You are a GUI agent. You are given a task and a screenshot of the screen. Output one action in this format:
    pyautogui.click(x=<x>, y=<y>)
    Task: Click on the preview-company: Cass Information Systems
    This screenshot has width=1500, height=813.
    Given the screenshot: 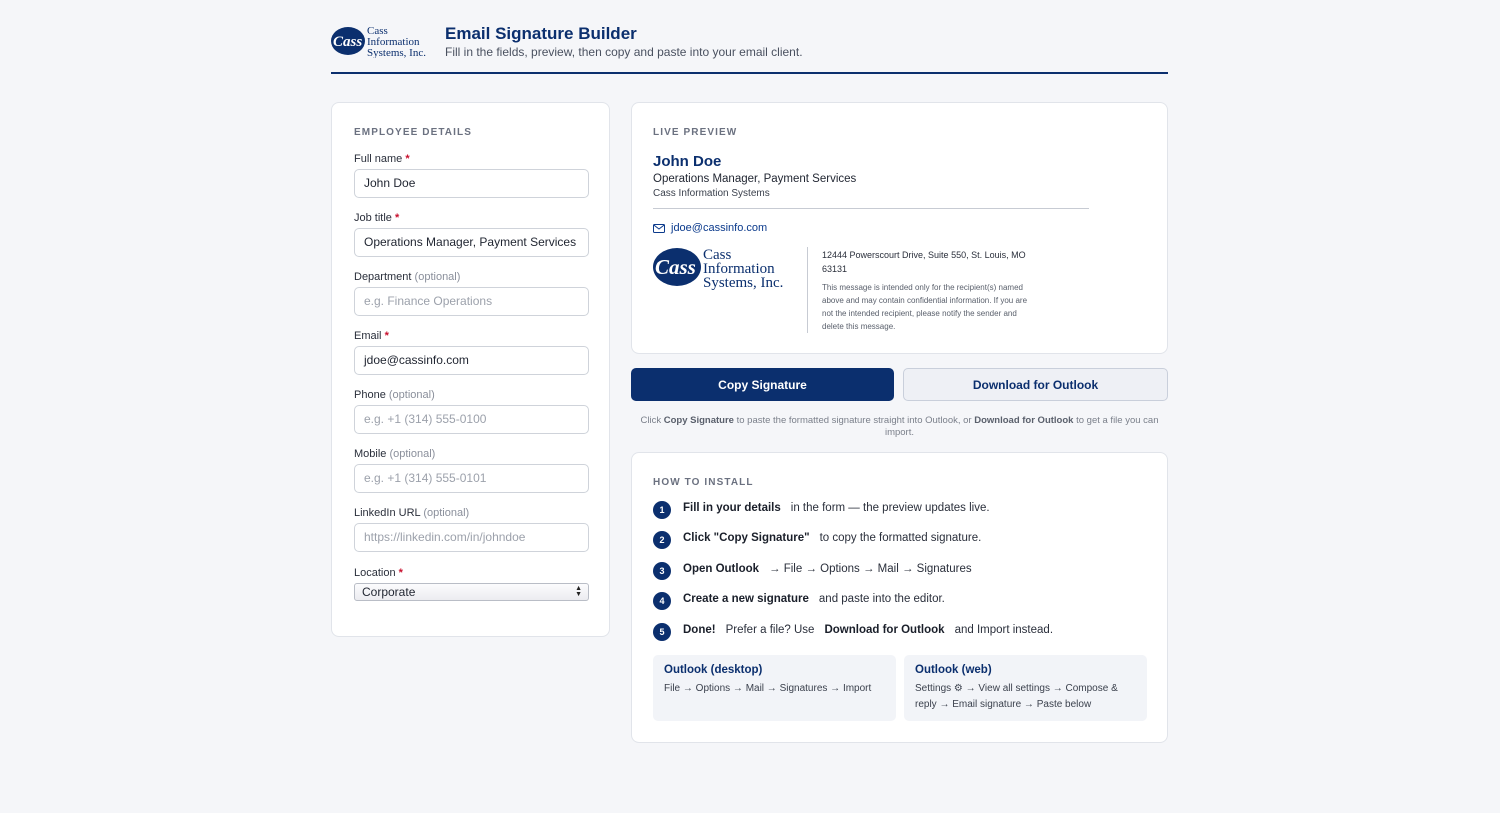 What is the action you would take?
    pyautogui.click(x=711, y=193)
    